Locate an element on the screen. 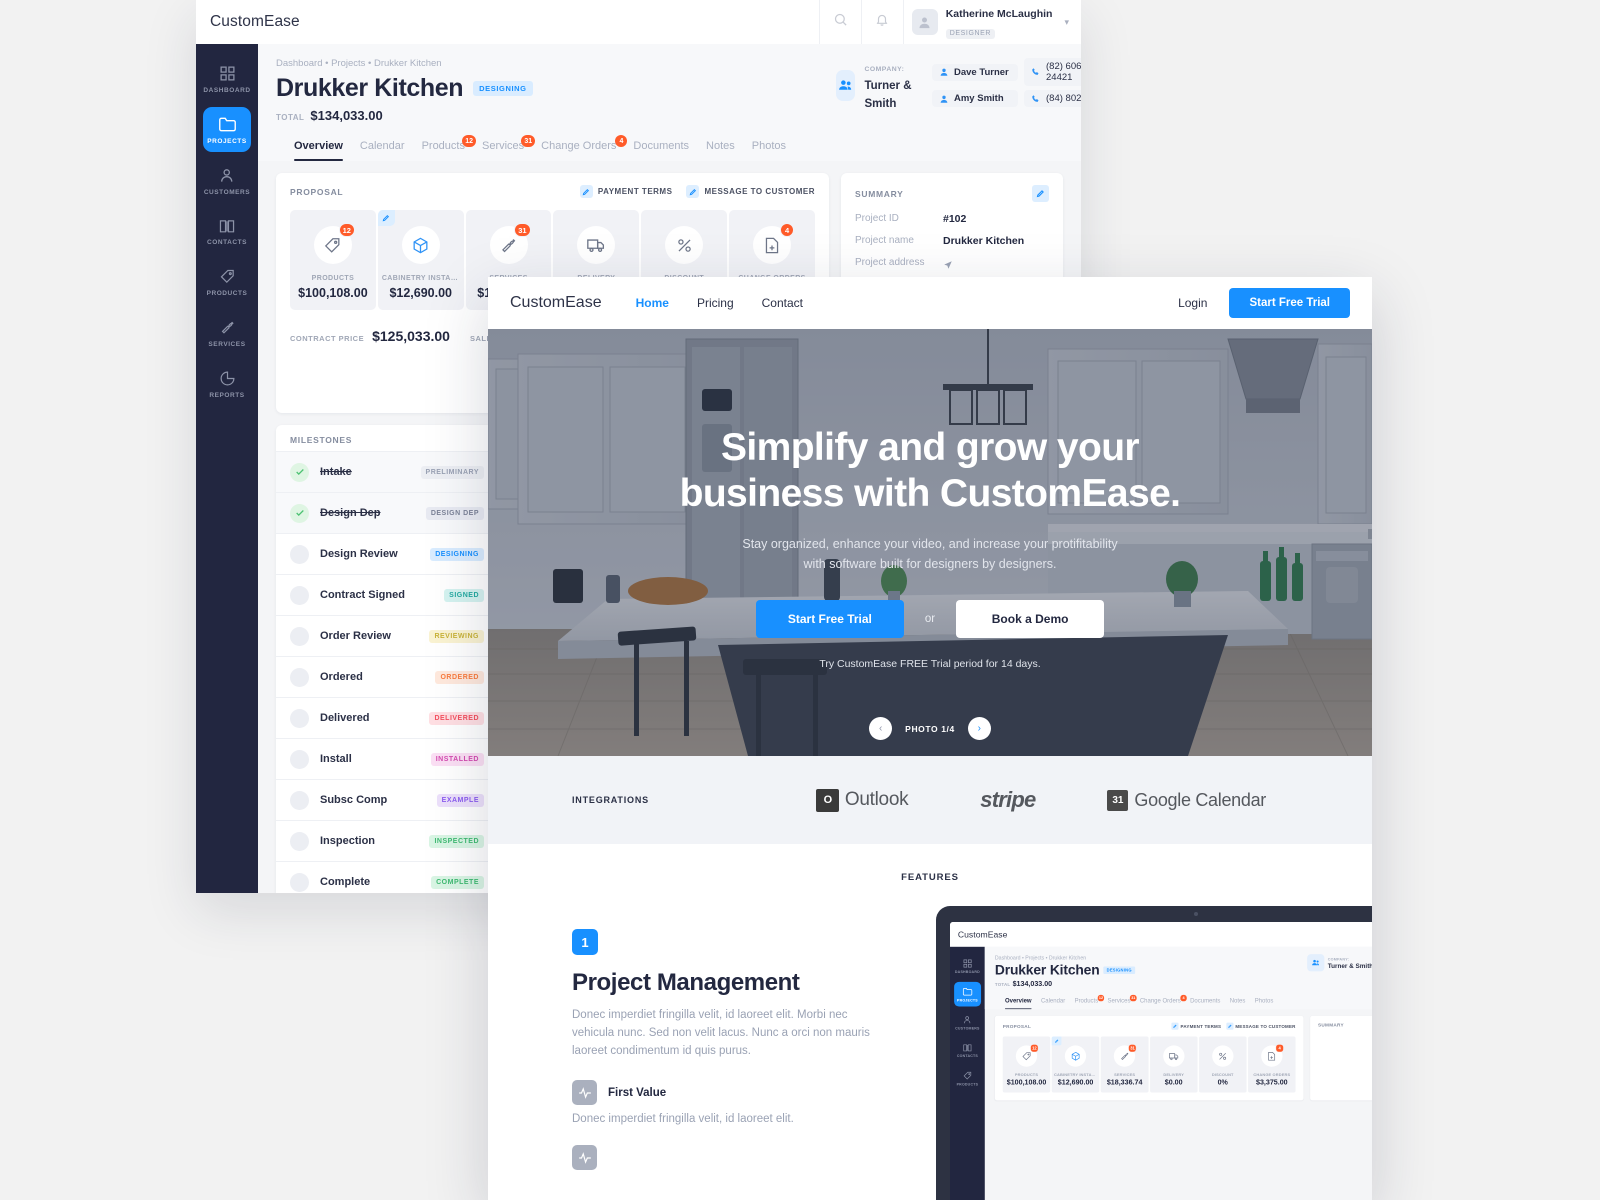  milestone-row: Order Review REVIEWING is located at coordinates (387, 635).